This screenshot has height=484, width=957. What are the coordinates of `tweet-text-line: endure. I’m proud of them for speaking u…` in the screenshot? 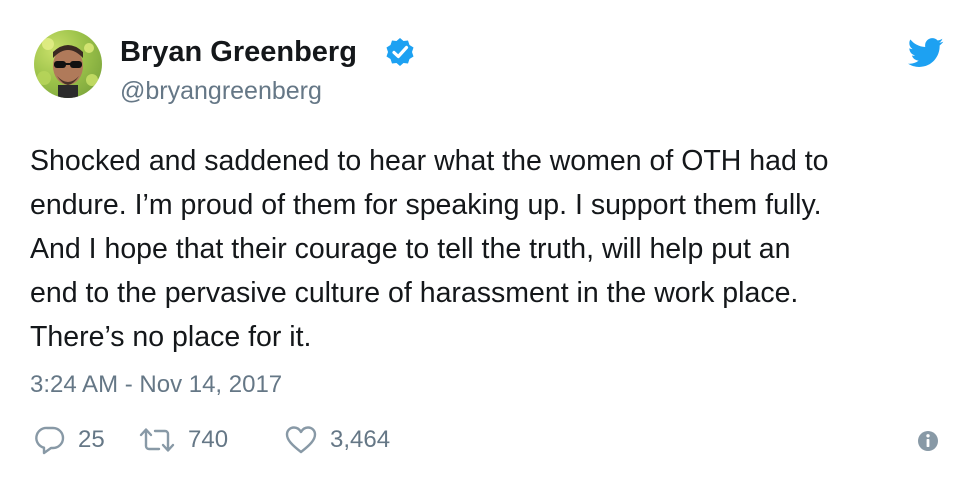 It's located at (426, 205).